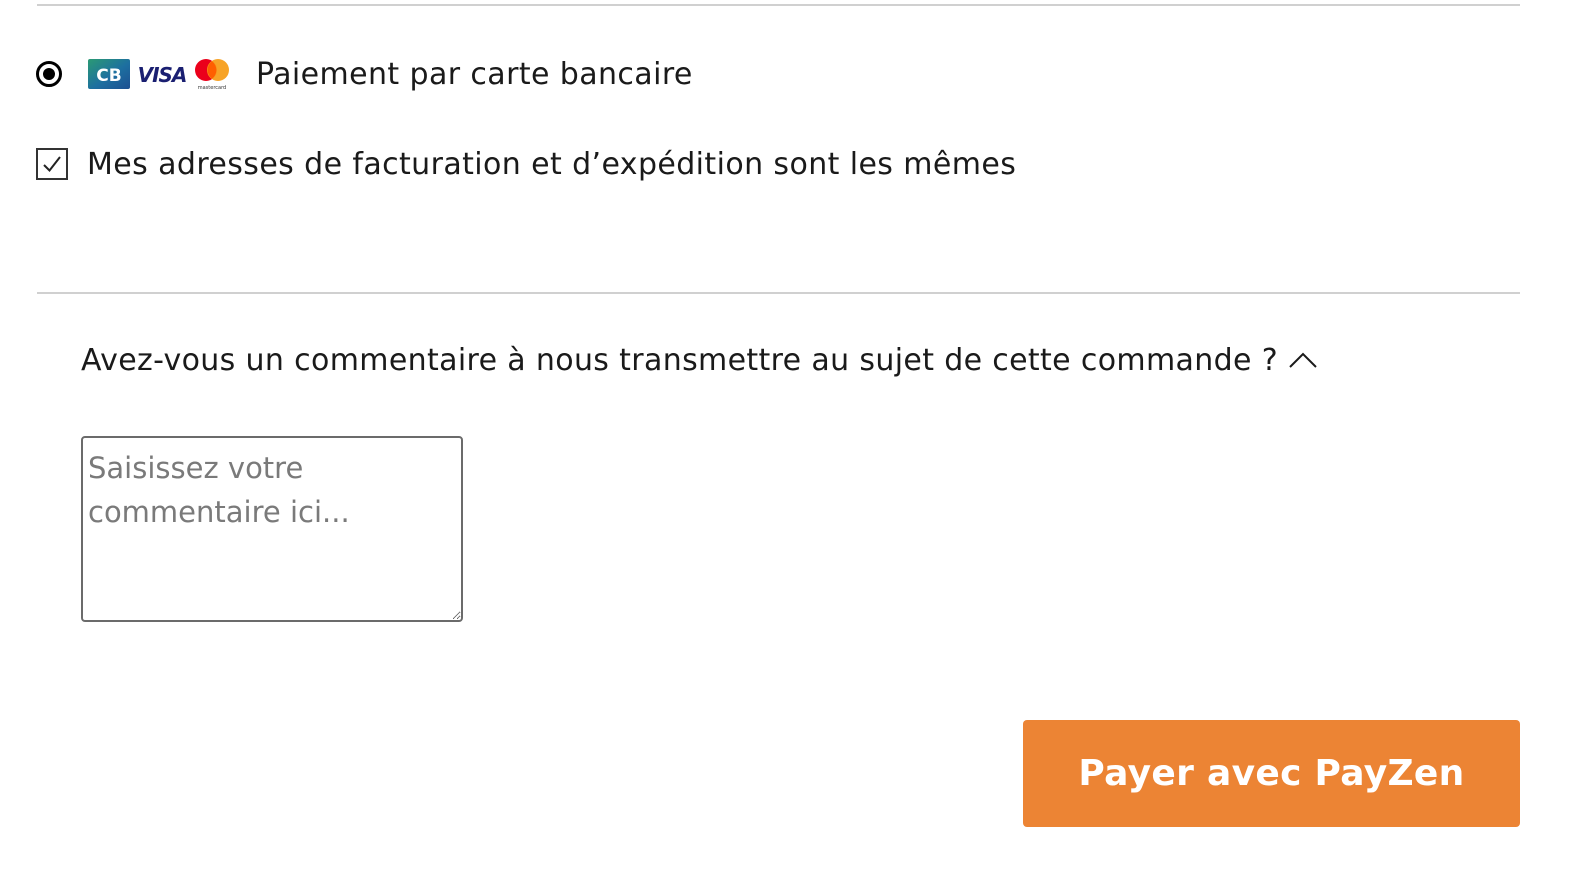  I want to click on cb-logo: CB, so click(109, 74).